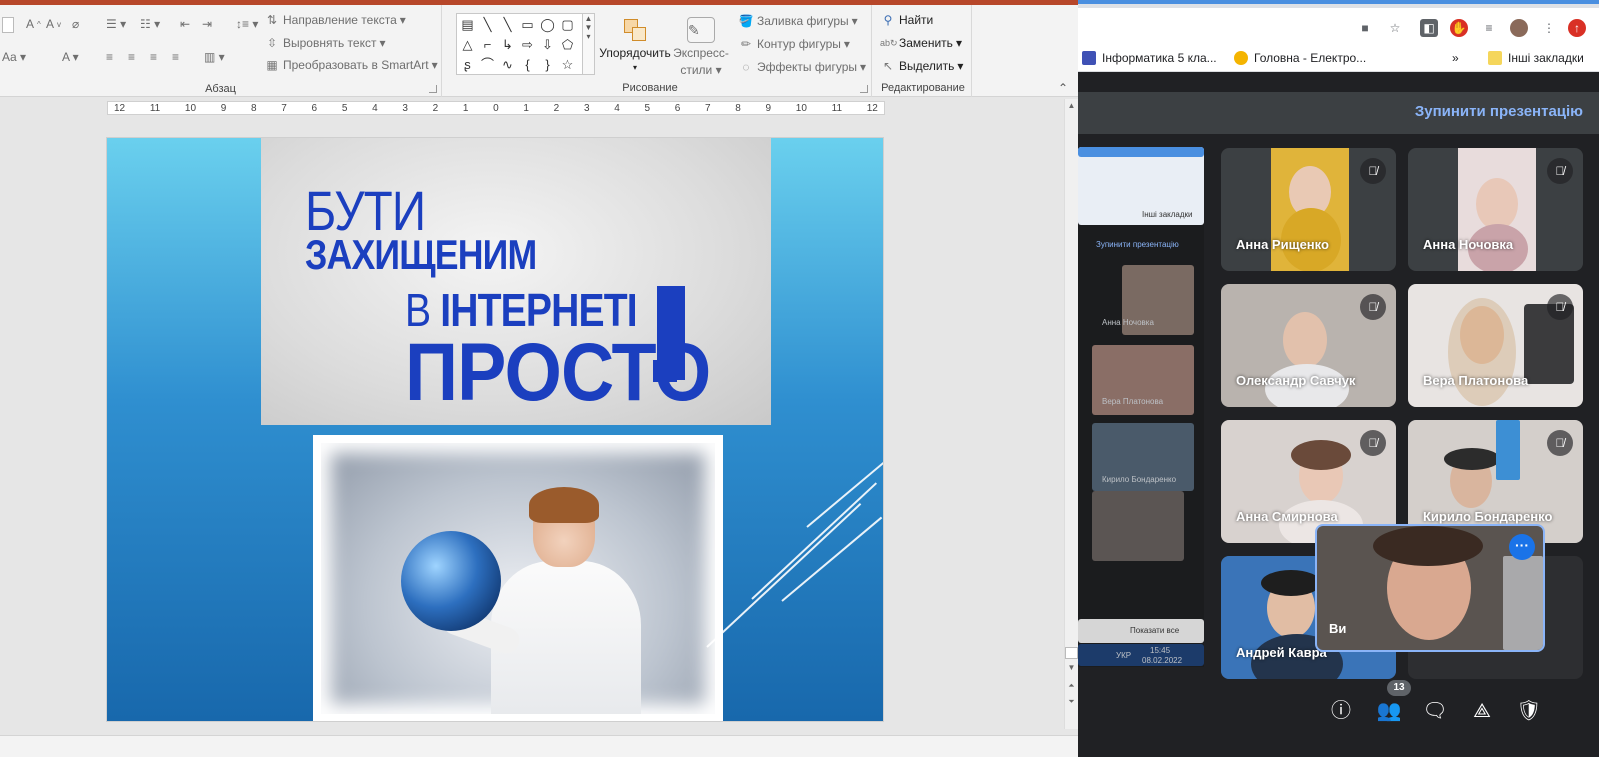 Image resolution: width=1599 pixels, height=757 pixels. What do you see at coordinates (487, 64) in the screenshot?
I see `arc-shape-icon: ⌒` at bounding box center [487, 64].